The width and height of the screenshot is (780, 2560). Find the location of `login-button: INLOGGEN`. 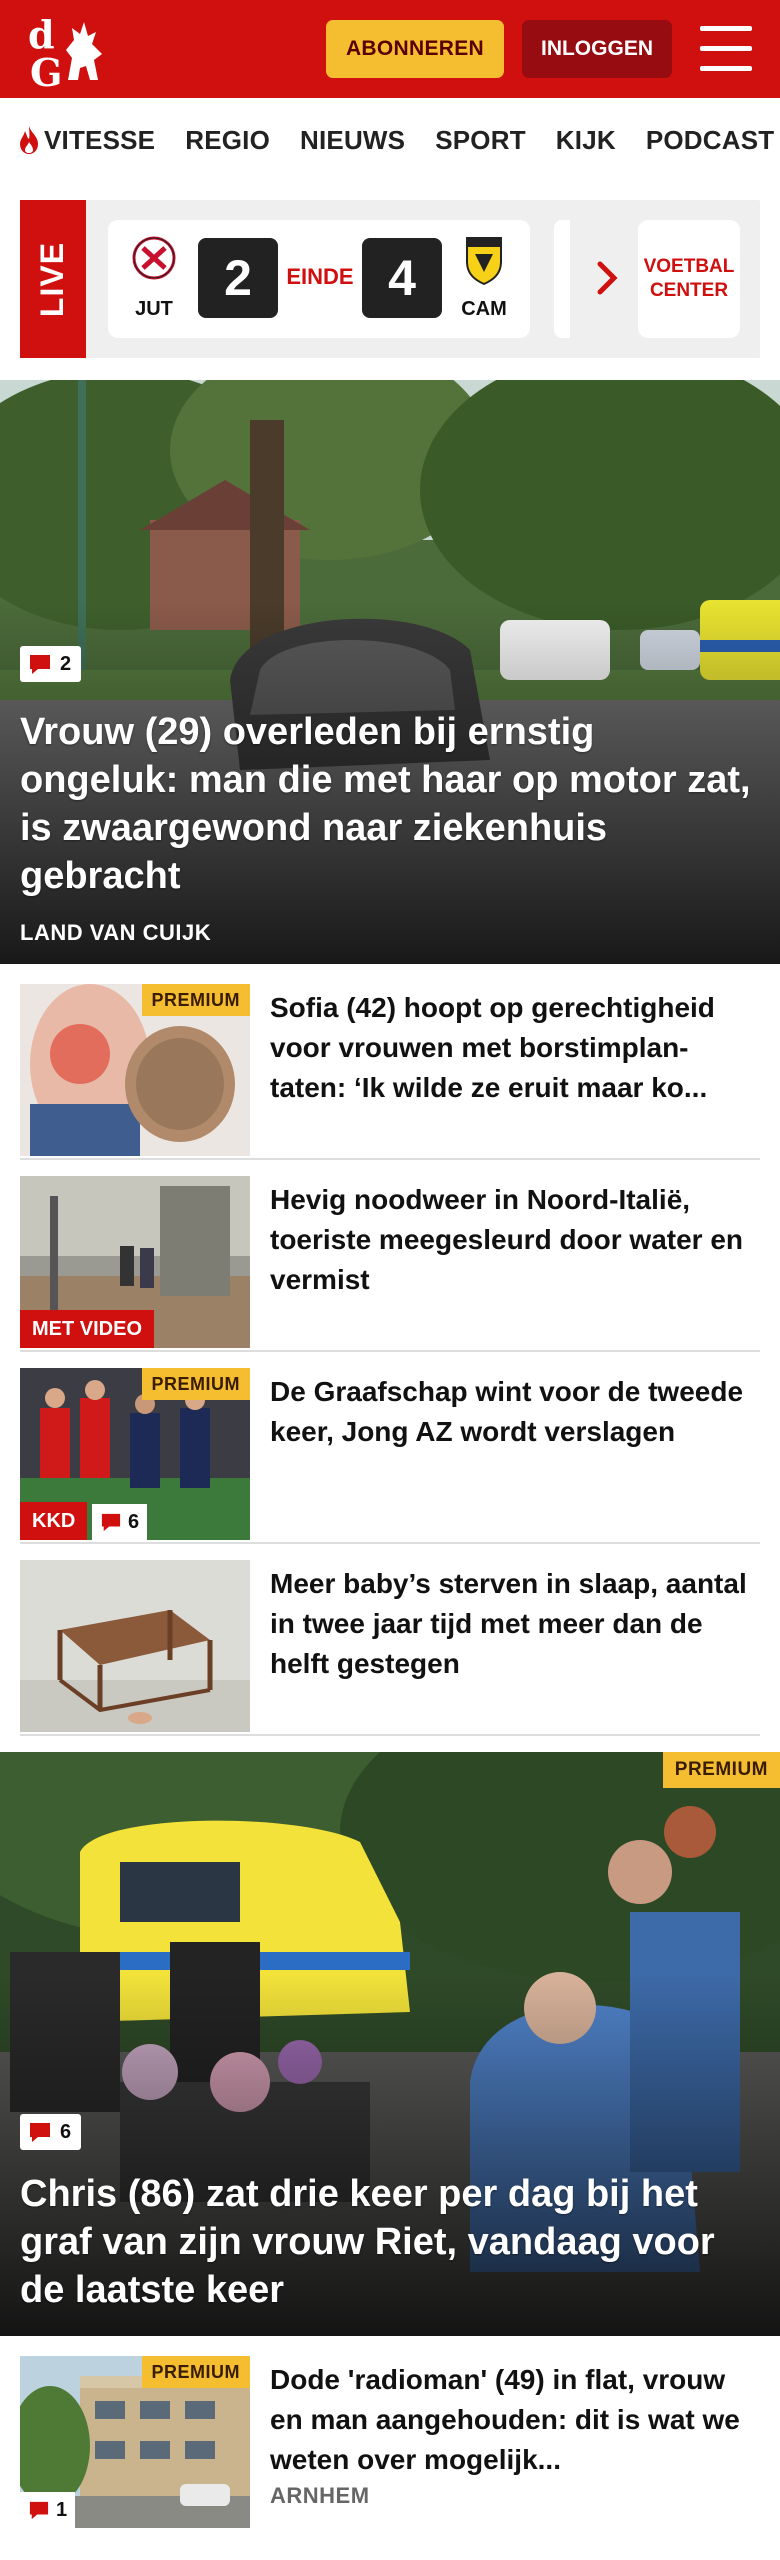

login-button: INLOGGEN is located at coordinates (597, 49).